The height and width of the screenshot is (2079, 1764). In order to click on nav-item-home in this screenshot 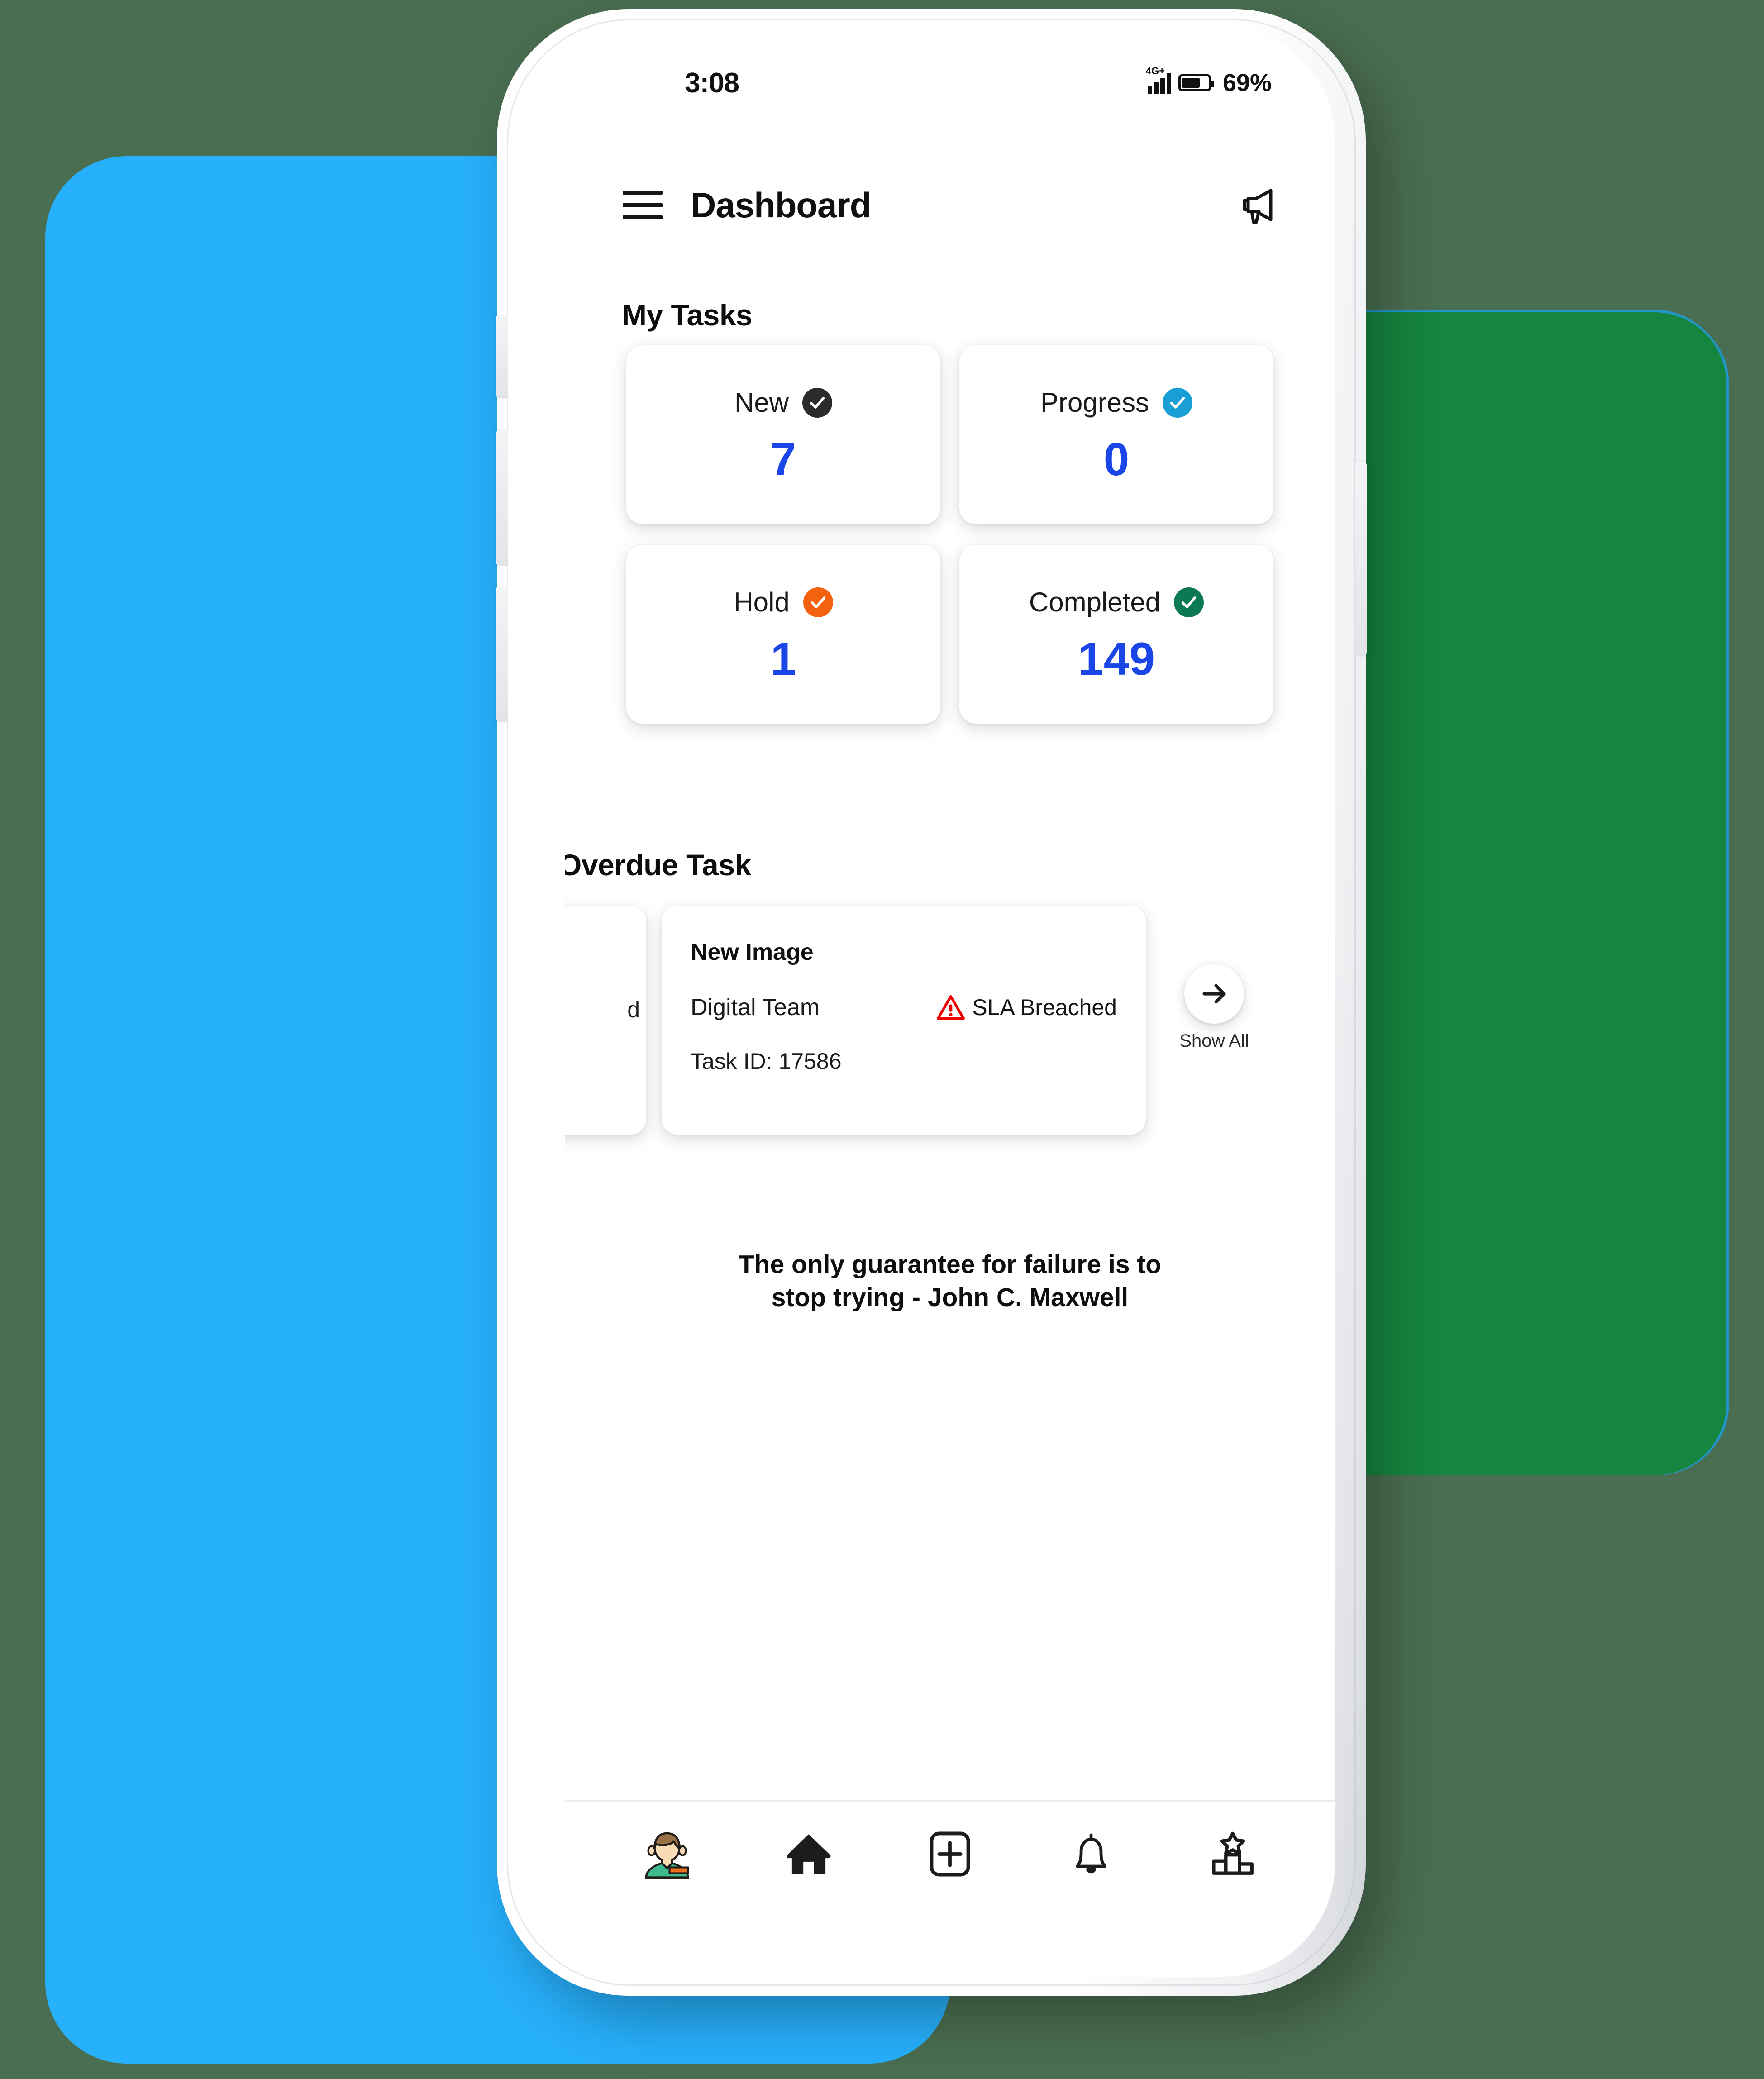, I will do `click(808, 1855)`.